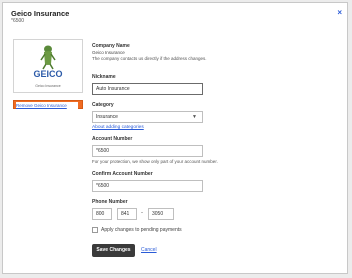 Image resolution: width=352 pixels, height=278 pixels. Describe the element at coordinates (194, 117) in the screenshot. I see `chevron-down-icon: ▼` at that location.